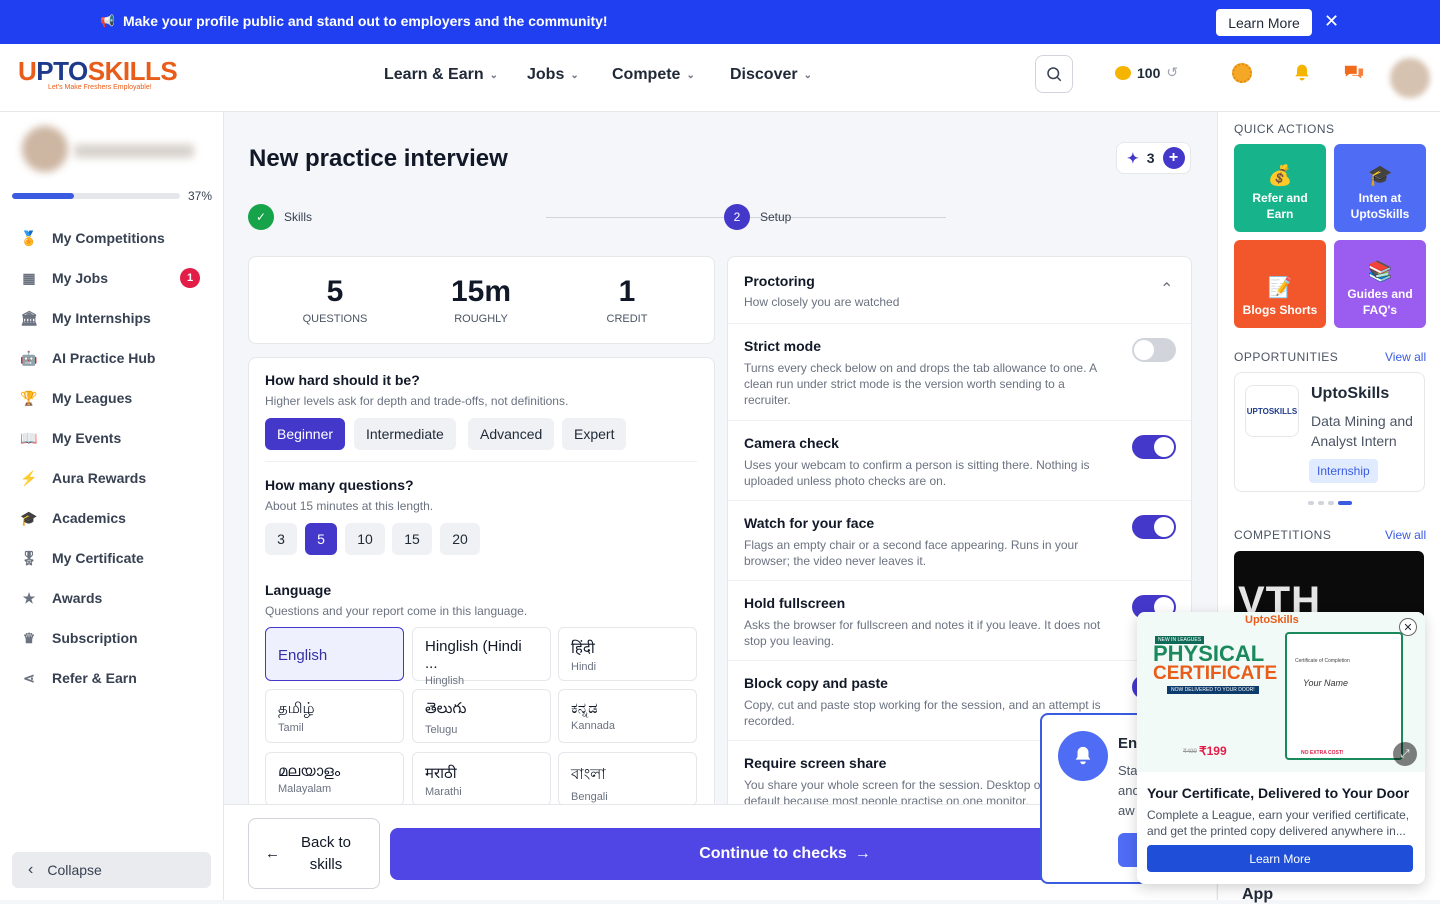 This screenshot has height=904, width=1440. I want to click on opportunity-role: Data Mining and Analyst Intern, so click(1362, 431).